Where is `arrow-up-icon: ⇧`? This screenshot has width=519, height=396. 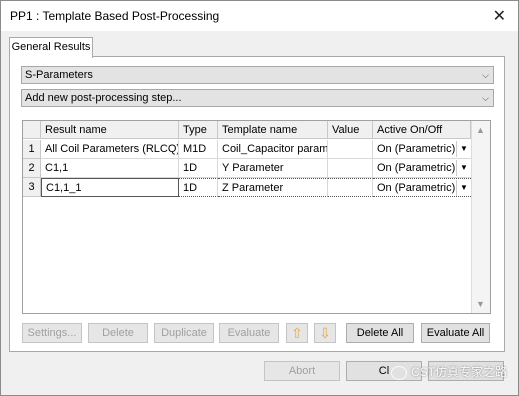
arrow-up-icon: ⇧ is located at coordinates (297, 333).